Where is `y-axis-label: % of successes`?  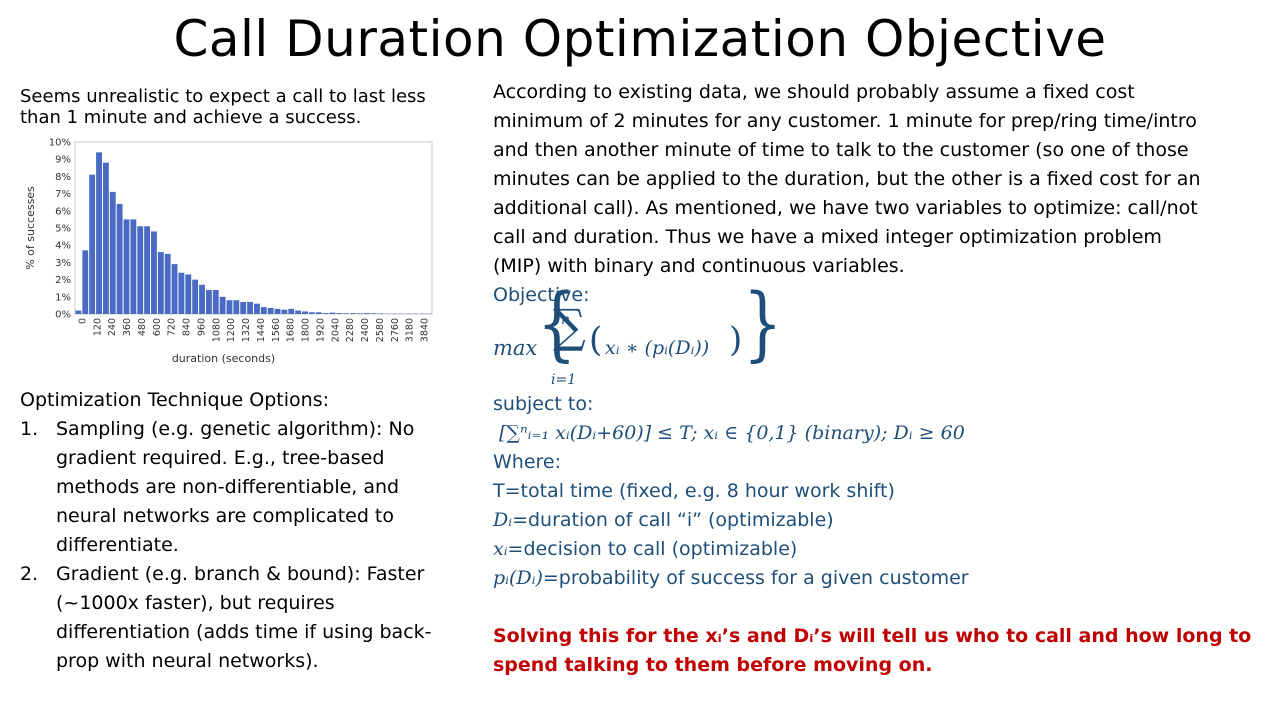
y-axis-label: % of successes is located at coordinates (30, 228).